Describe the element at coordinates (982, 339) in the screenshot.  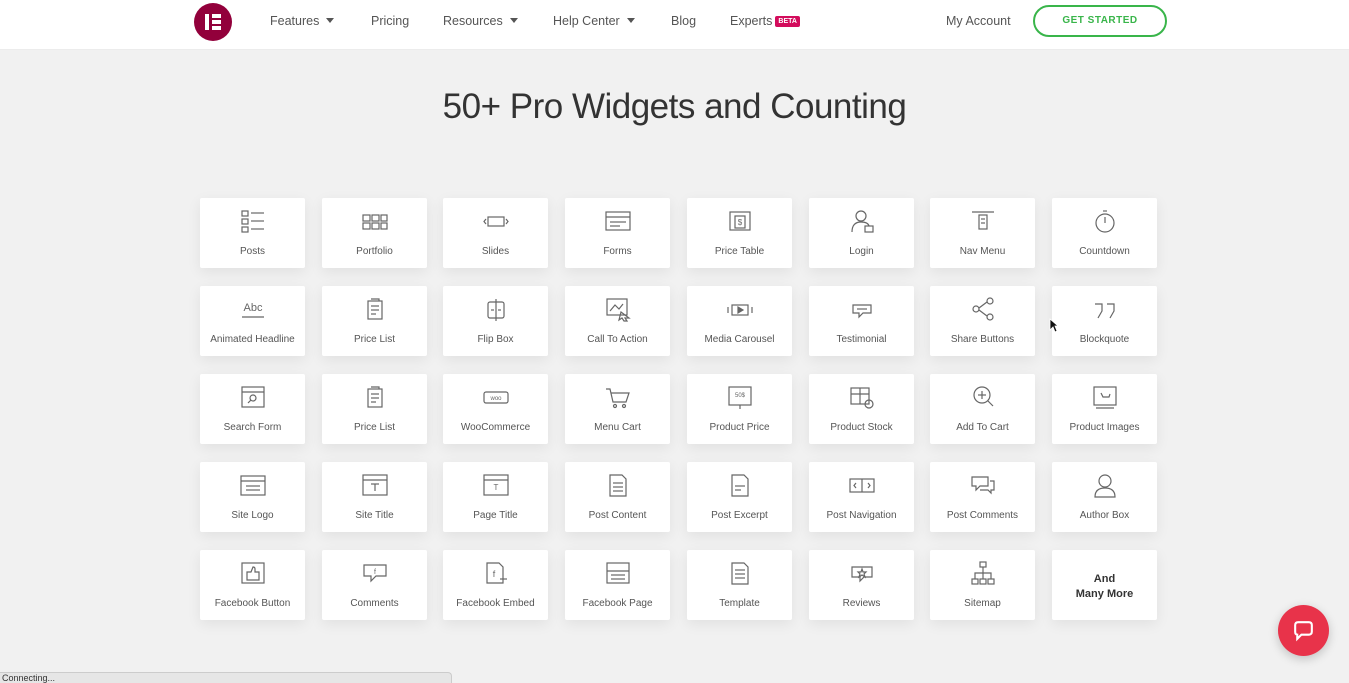
I see `widget-label: Share Buttons` at that location.